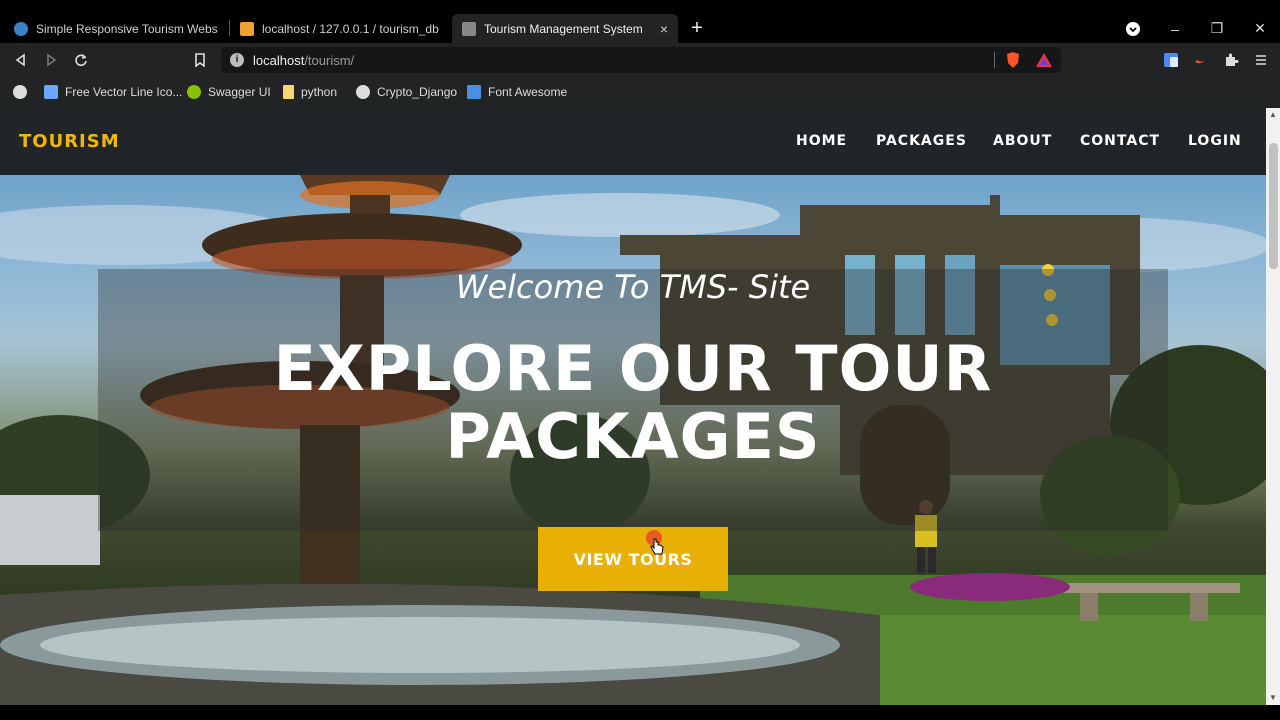  Describe the element at coordinates (21, 60) in the screenshot. I see `back-icon` at that location.